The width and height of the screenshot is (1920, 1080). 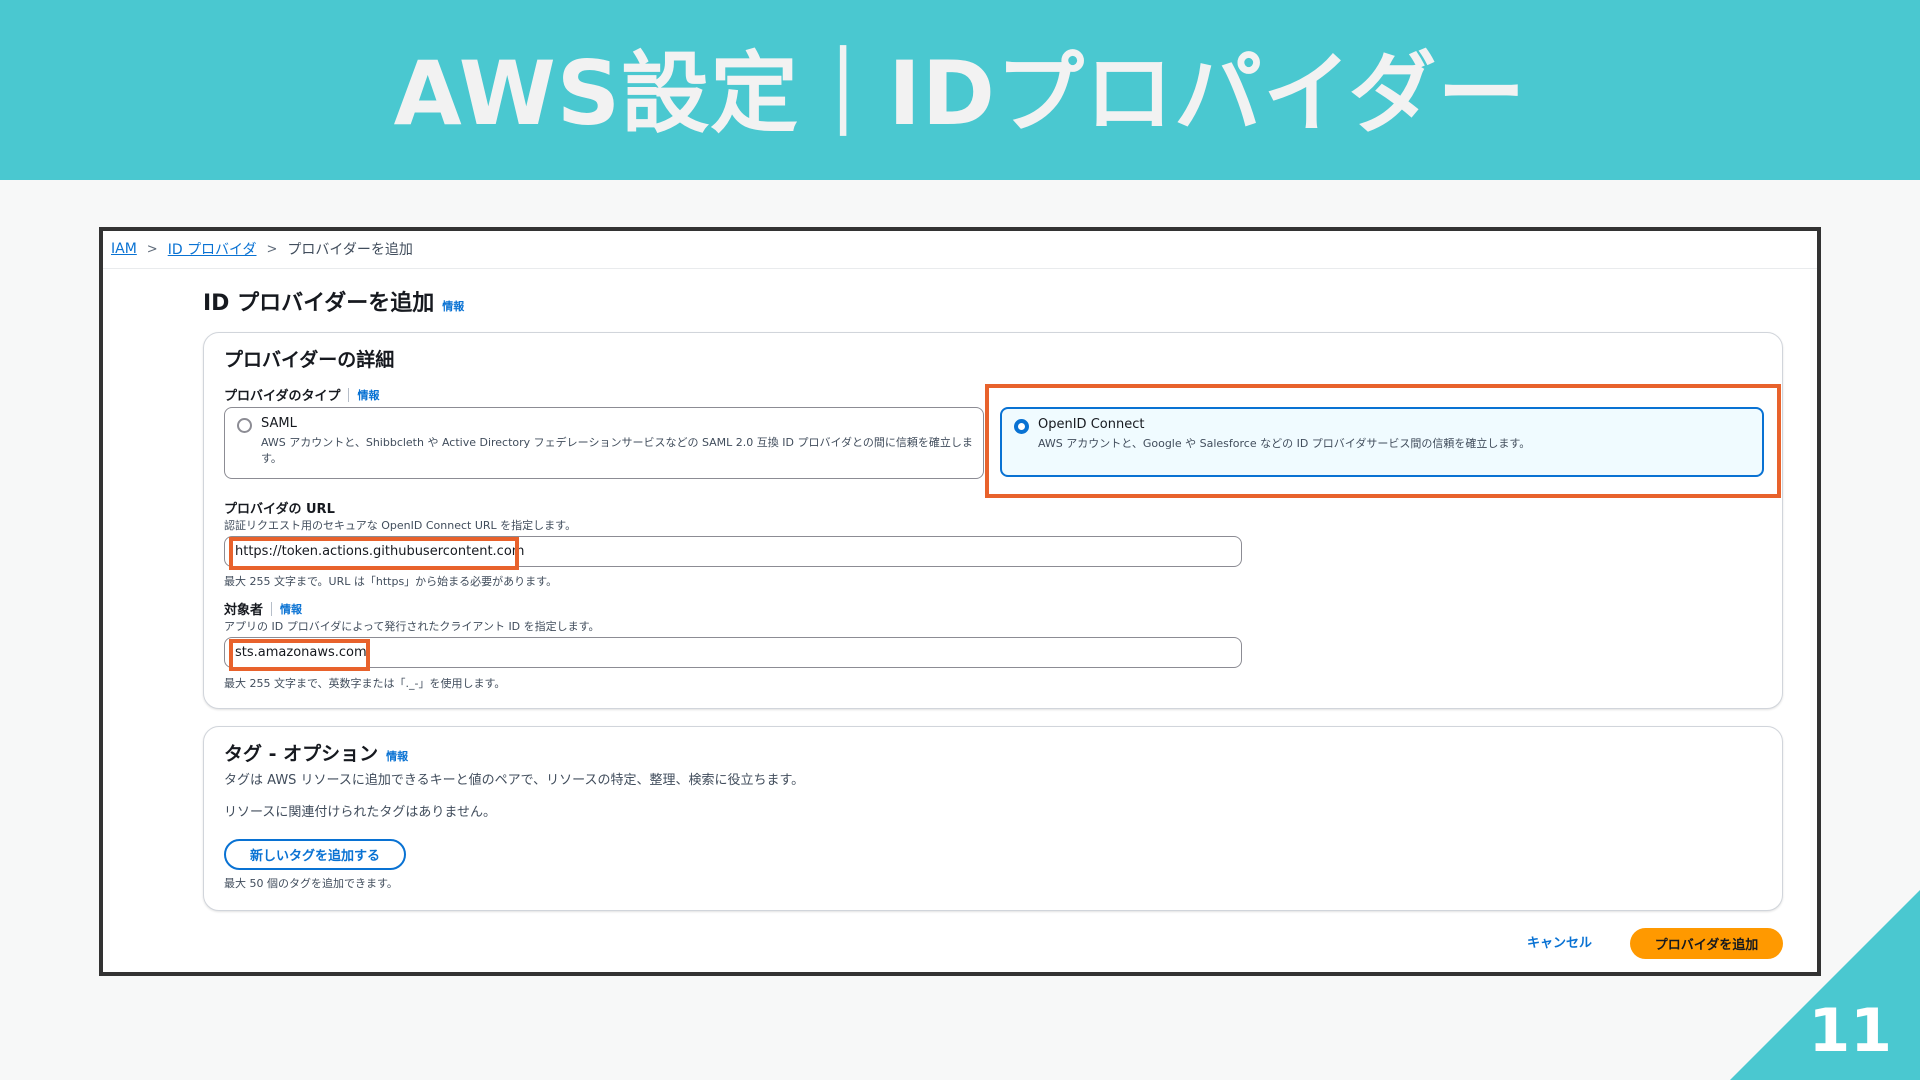 What do you see at coordinates (301, 754) in the screenshot?
I see `tags-heading: タグ - オプション` at bounding box center [301, 754].